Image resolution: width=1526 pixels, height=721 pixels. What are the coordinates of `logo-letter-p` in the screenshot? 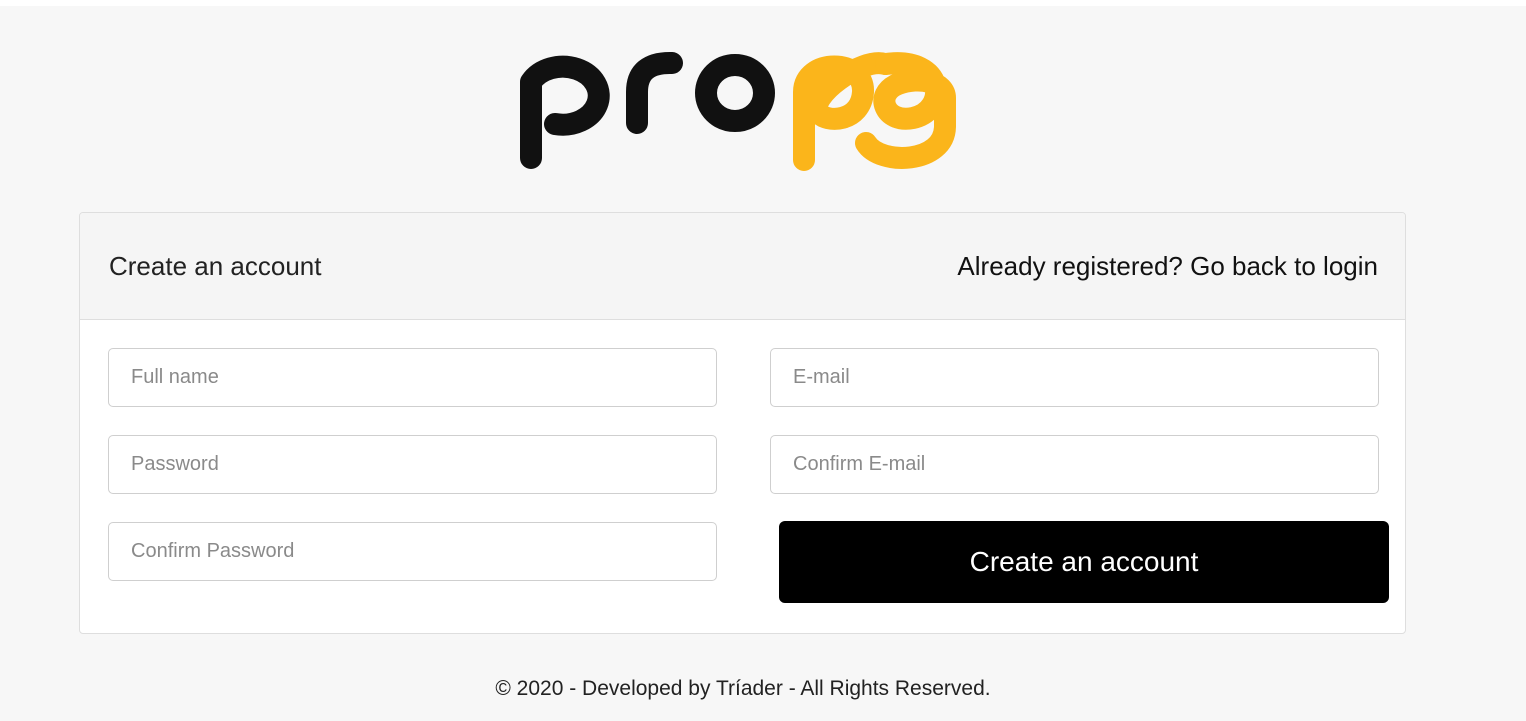 It's located at (565, 112).